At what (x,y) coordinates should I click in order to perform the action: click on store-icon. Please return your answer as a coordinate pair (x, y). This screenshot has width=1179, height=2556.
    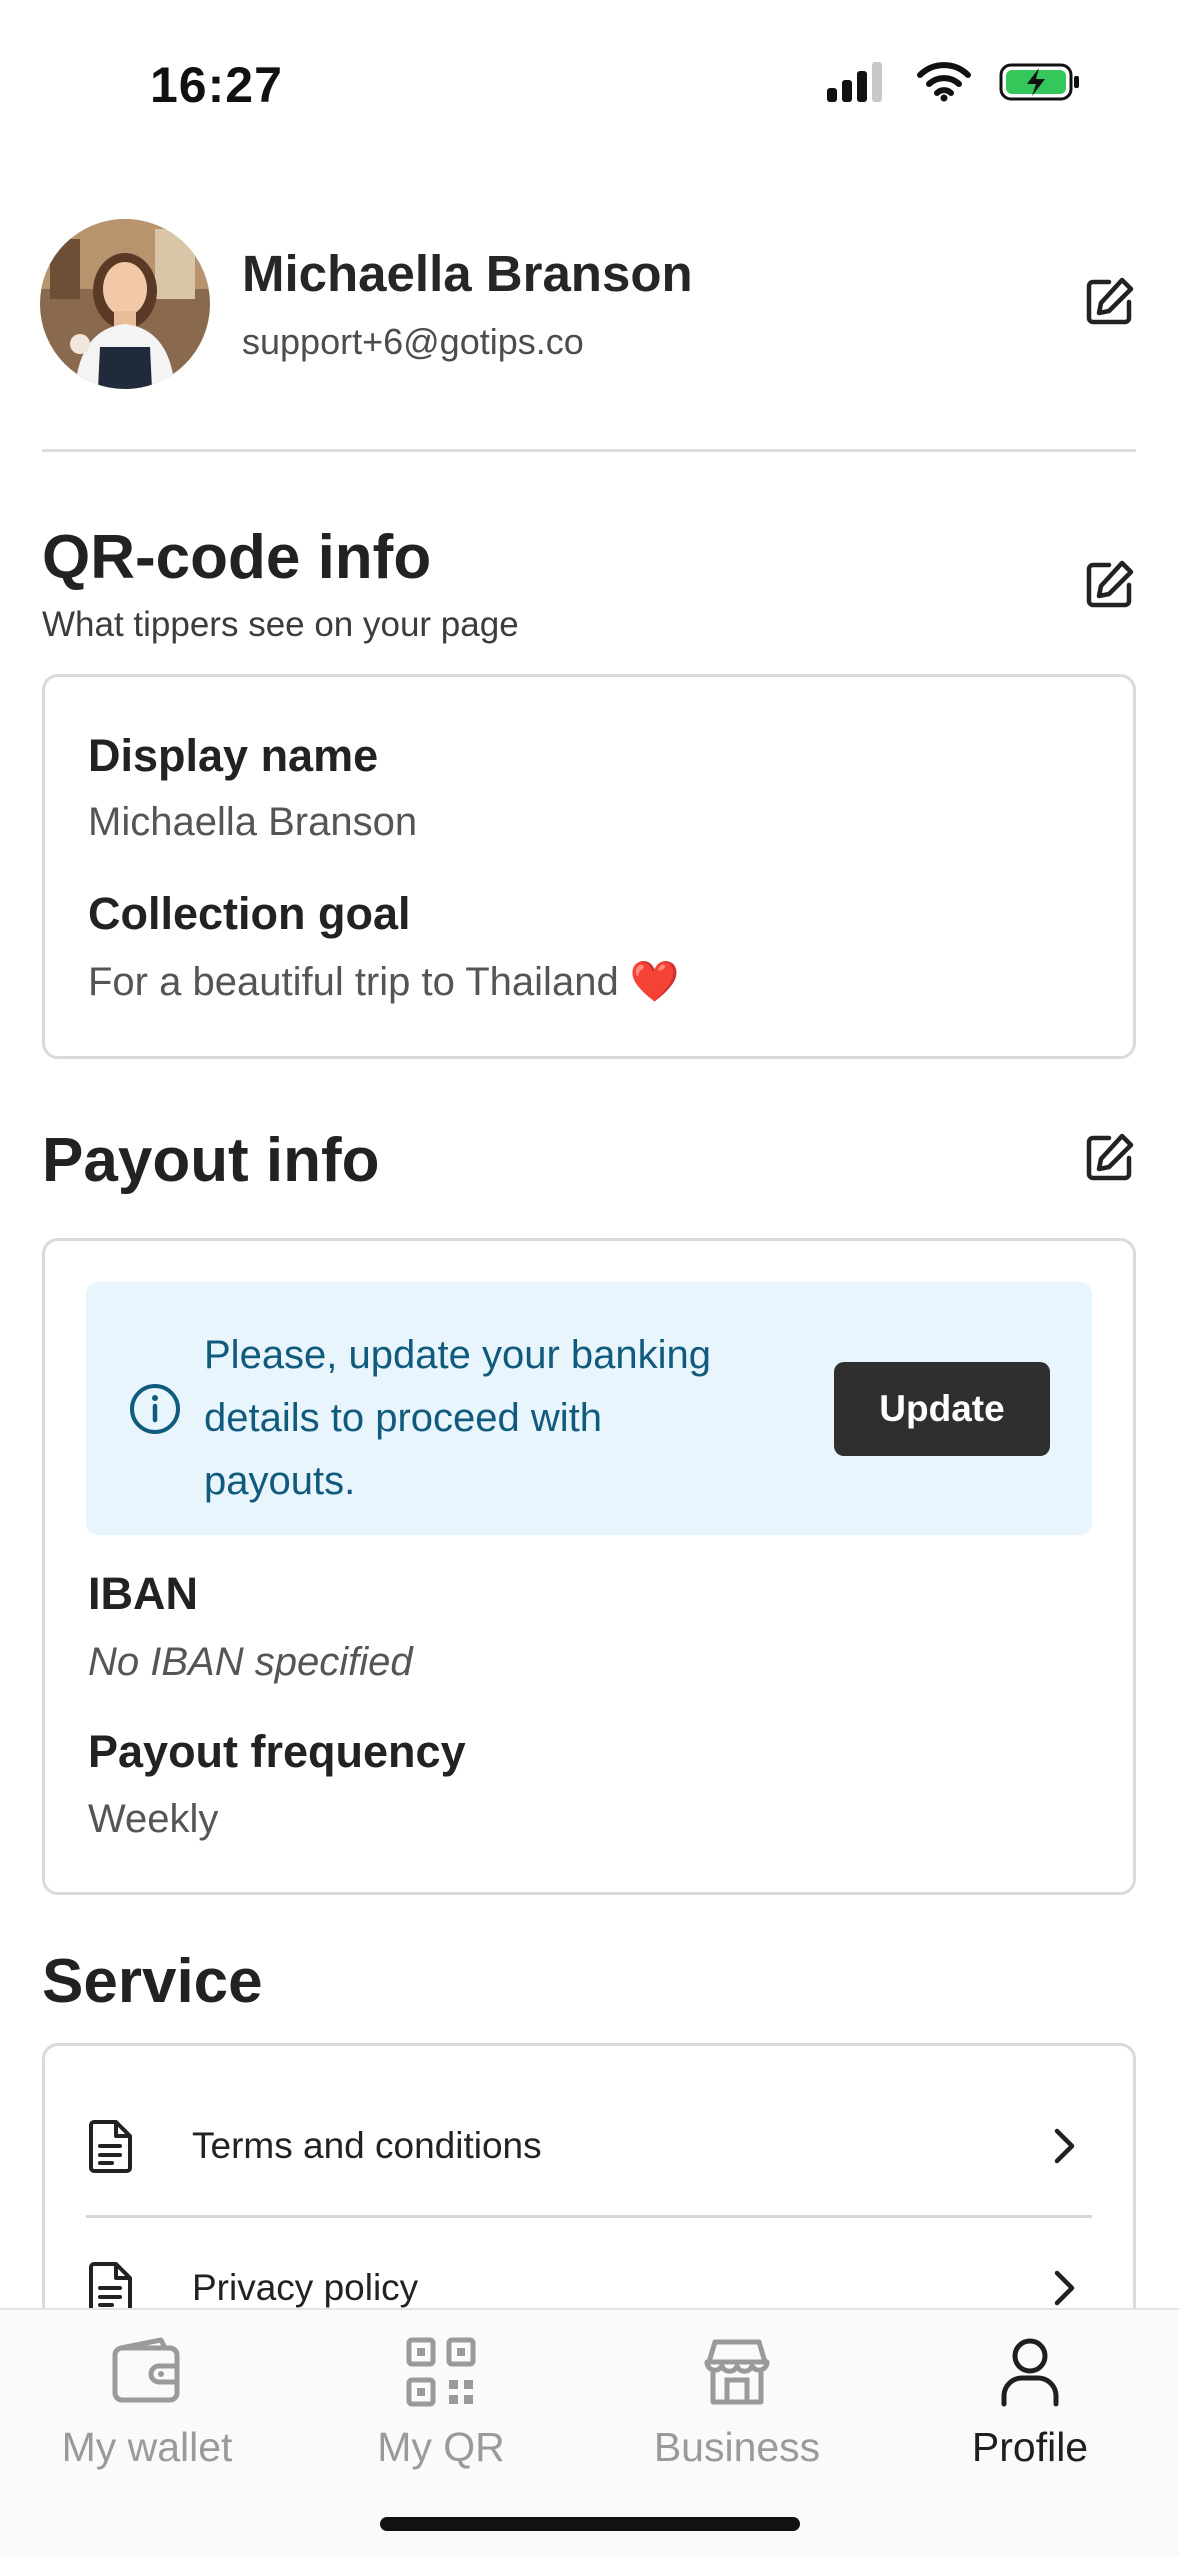
    Looking at the image, I should click on (737, 2372).